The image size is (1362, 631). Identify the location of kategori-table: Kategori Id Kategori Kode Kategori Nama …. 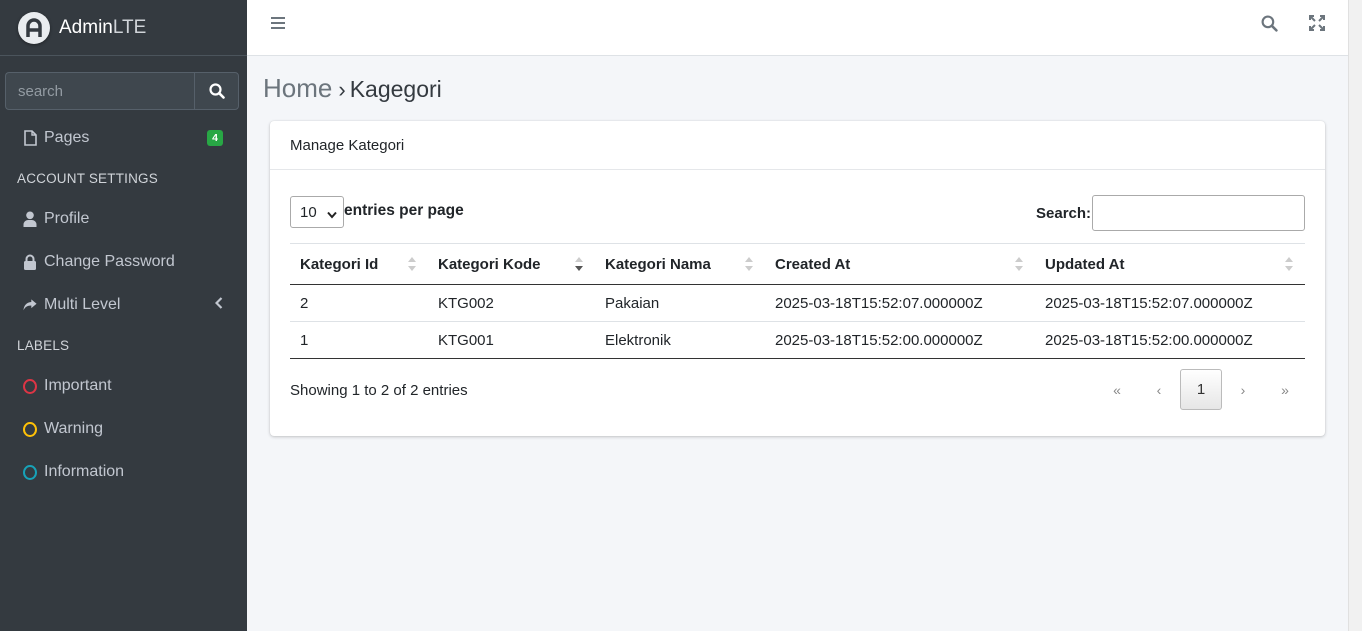
(797, 301).